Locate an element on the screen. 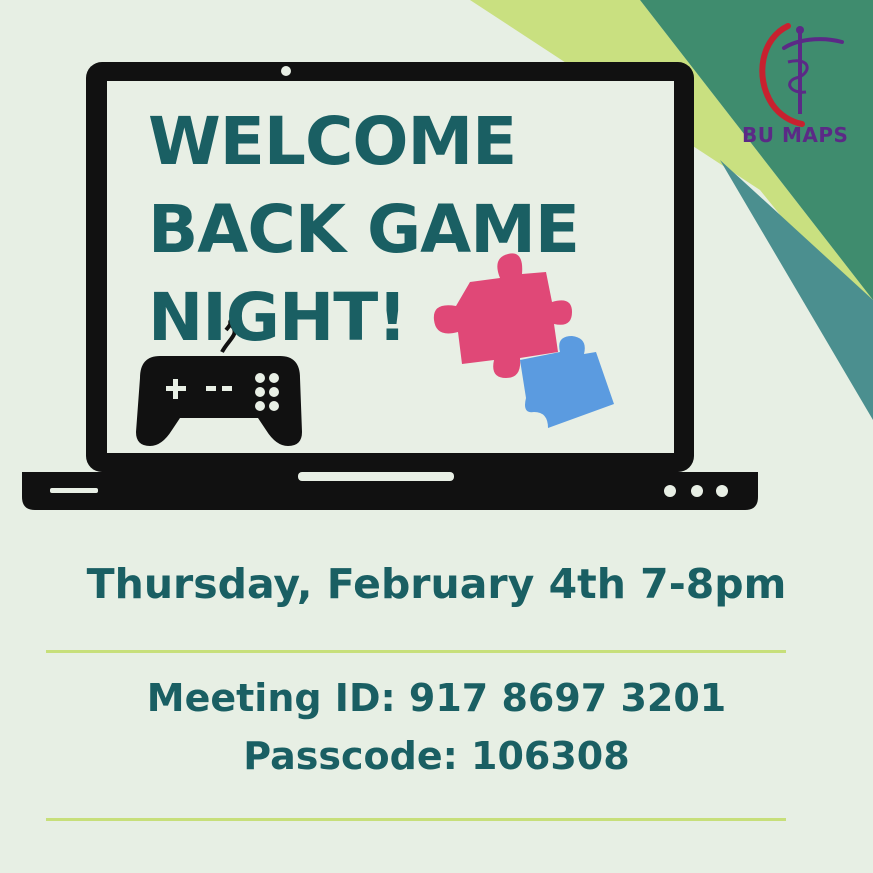  divider-top is located at coordinates (416, 651).